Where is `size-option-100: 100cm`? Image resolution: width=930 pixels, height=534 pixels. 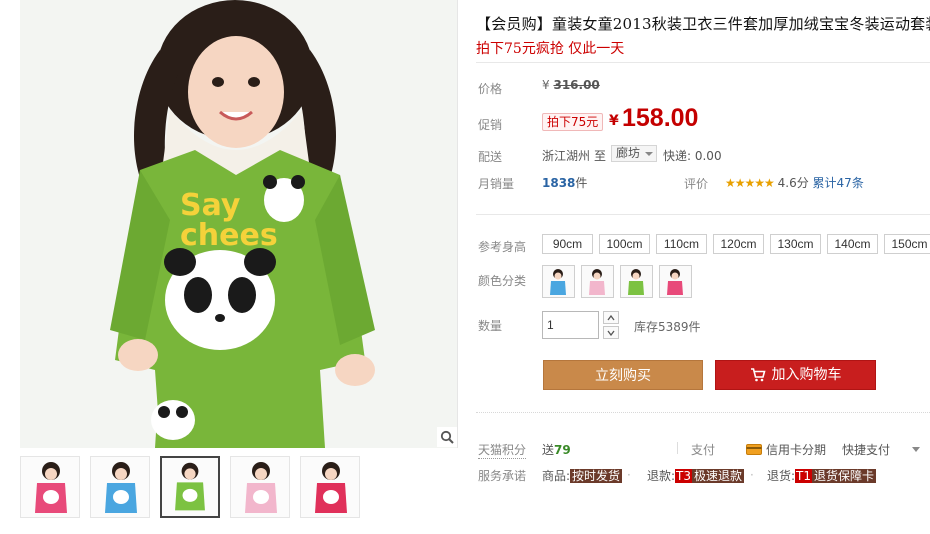
size-option-100: 100cm is located at coordinates (624, 244).